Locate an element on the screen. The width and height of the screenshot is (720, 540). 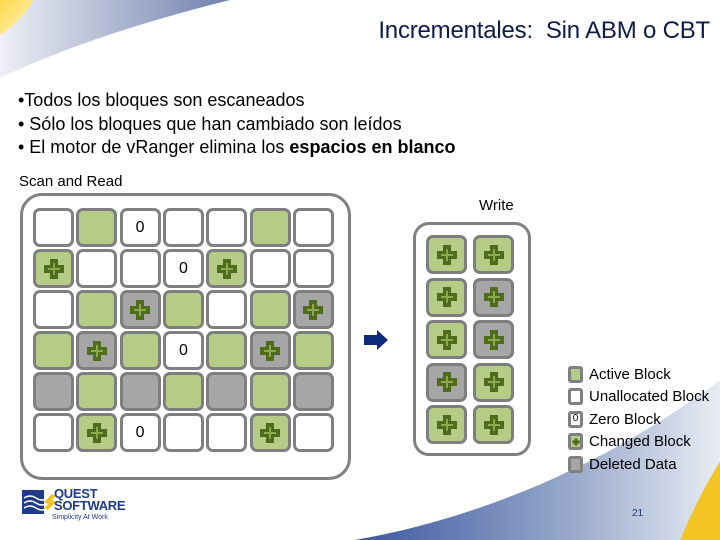
legend-swatch-zero: 0 is located at coordinates (575, 419).